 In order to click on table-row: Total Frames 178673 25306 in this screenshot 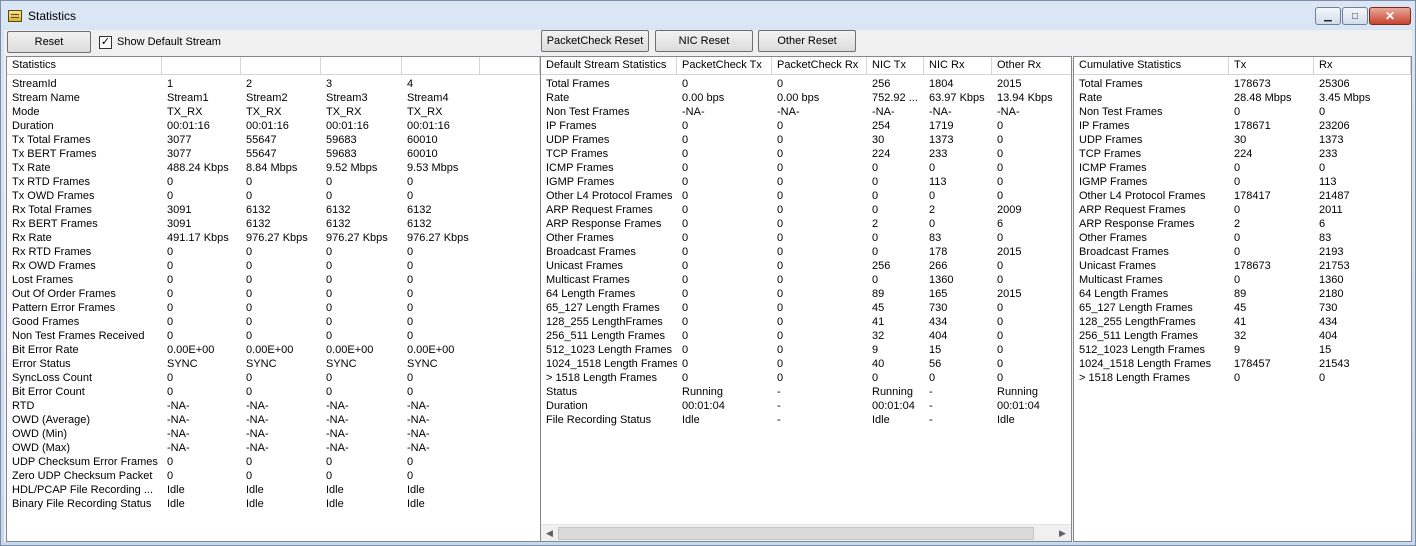, I will do `click(1242, 84)`.